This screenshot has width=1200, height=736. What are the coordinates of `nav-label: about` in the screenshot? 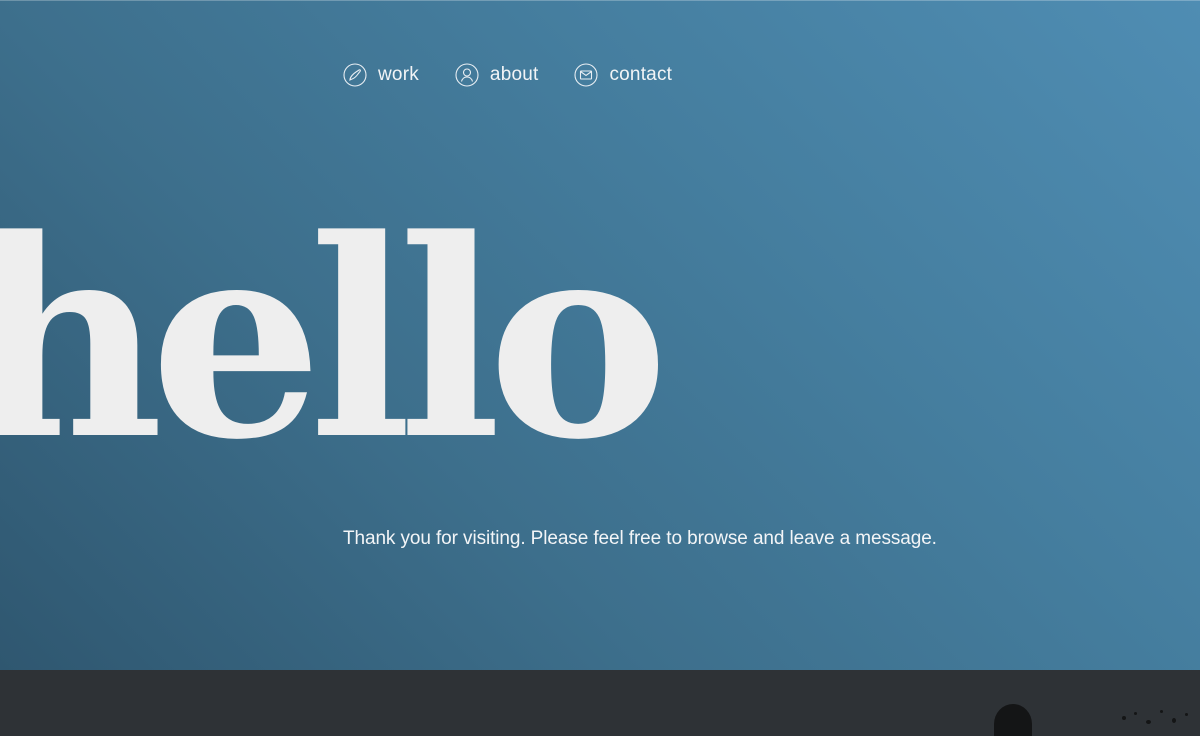 It's located at (514, 74).